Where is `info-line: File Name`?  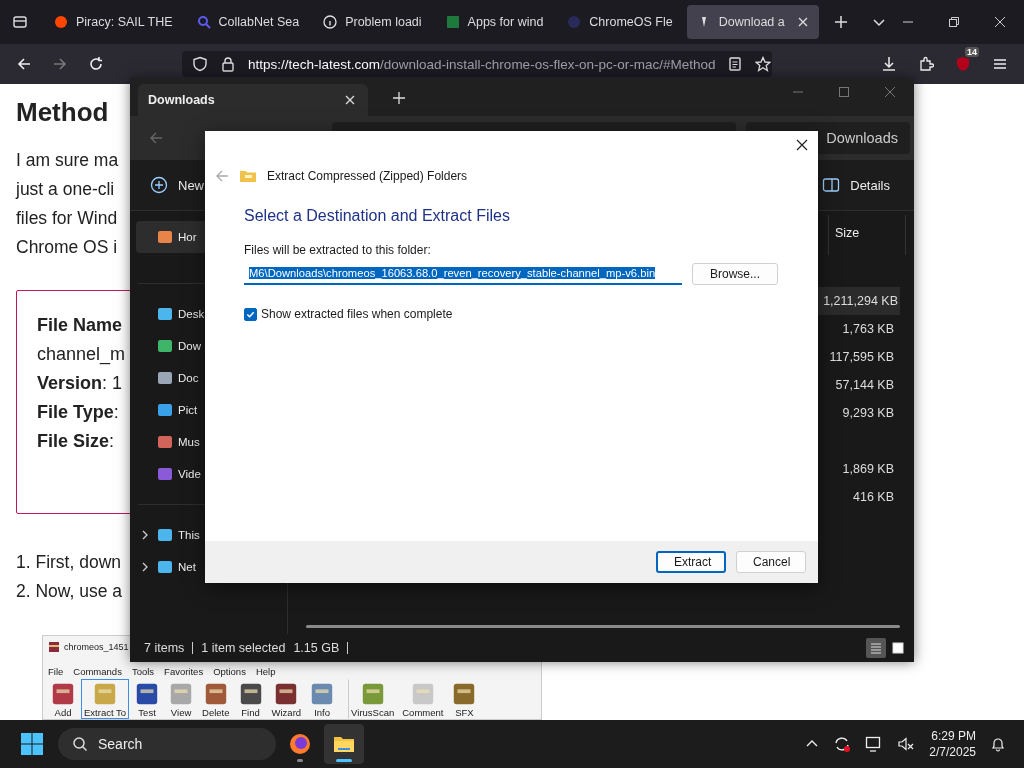 info-line: File Name is located at coordinates (80, 325).